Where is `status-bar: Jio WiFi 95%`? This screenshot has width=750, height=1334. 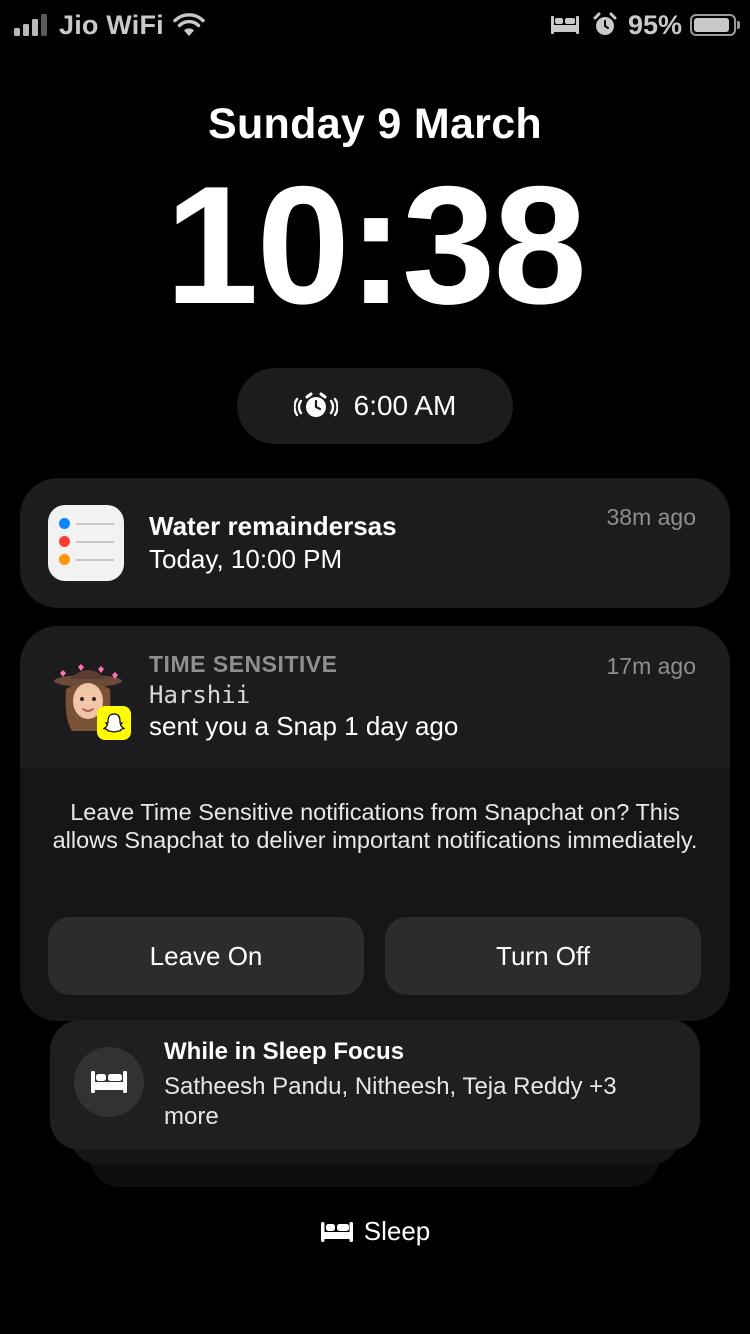
status-bar: Jio WiFi 95% is located at coordinates (375, 25).